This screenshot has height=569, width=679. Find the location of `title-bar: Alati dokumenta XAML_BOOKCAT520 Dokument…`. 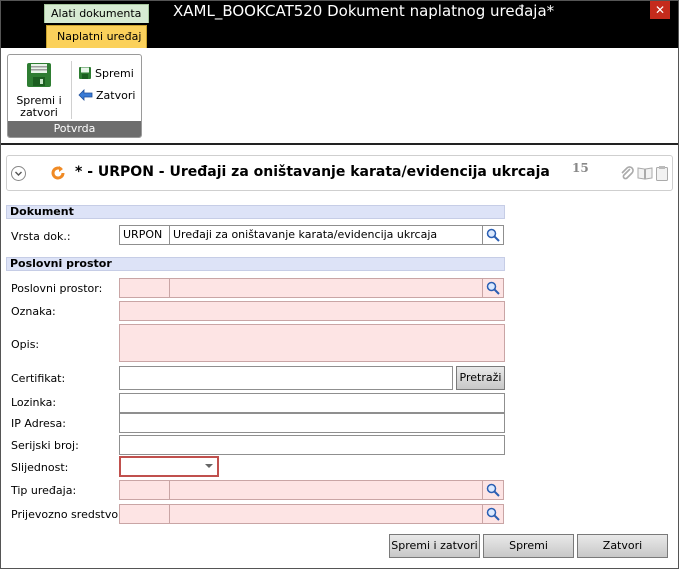

title-bar: Alati dokumenta XAML_BOOKCAT520 Dokument… is located at coordinates (339, 12).